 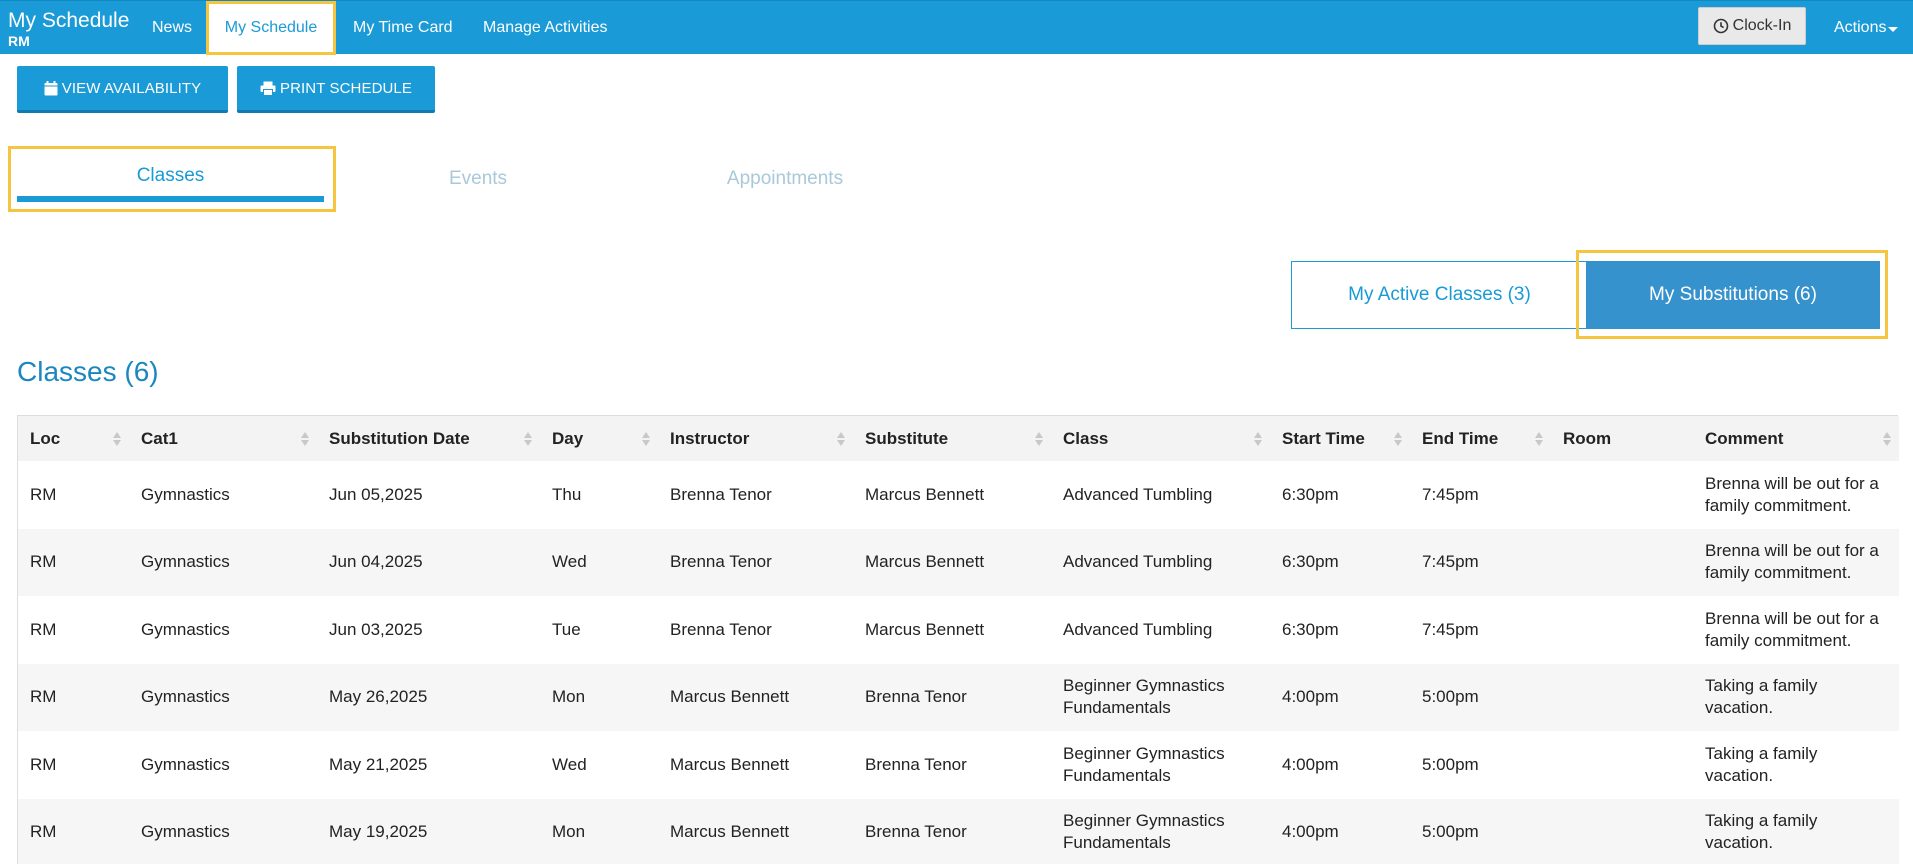 What do you see at coordinates (45, 438) in the screenshot?
I see `column-header-label: Loc` at bounding box center [45, 438].